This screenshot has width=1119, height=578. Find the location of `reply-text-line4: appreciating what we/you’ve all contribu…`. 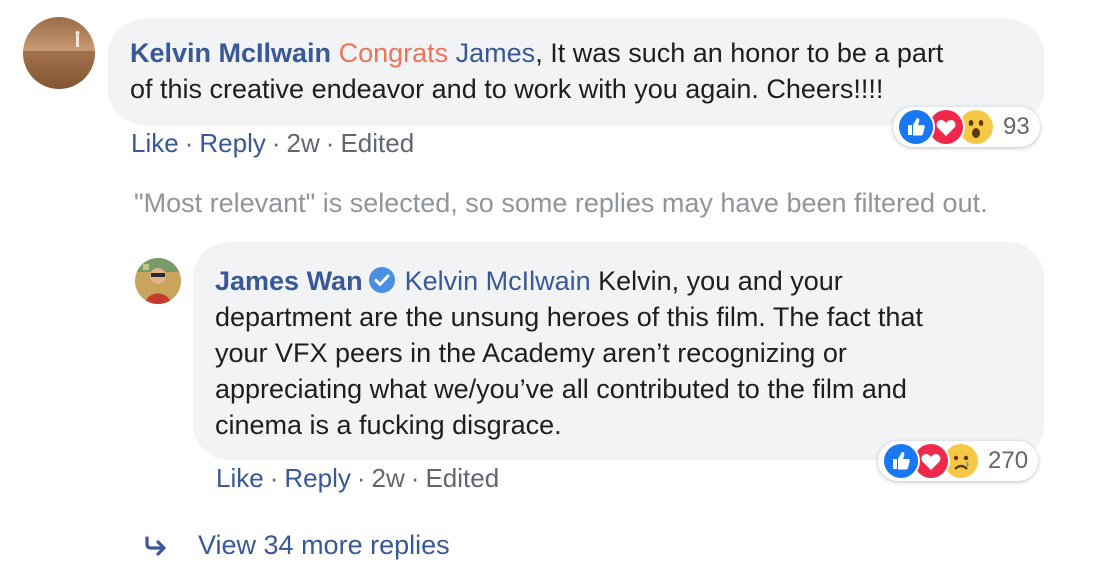

reply-text-line4: appreciating what we/you’ve all contribu… is located at coordinates (561, 389).